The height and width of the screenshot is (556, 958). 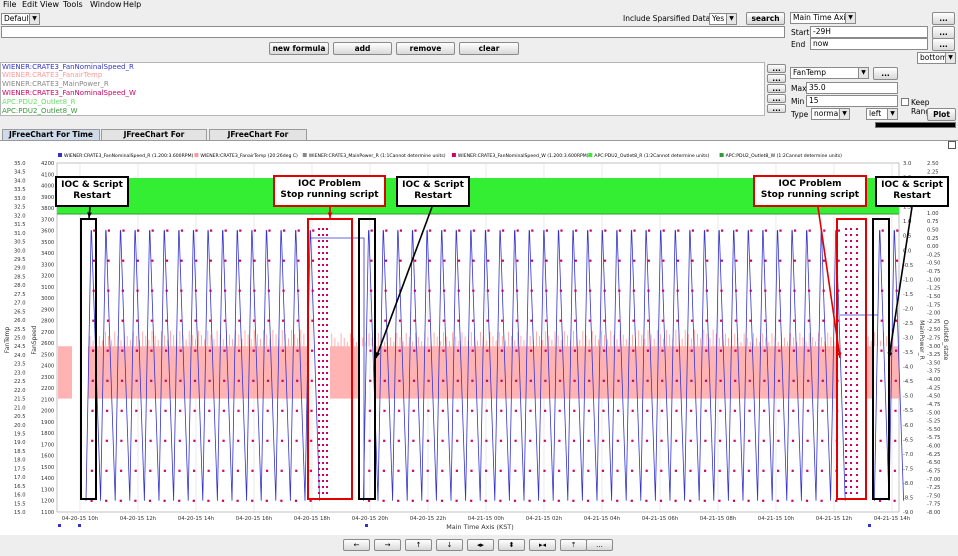 I want to click on fantemp-tick-label: 30.0, so click(x=20, y=251).